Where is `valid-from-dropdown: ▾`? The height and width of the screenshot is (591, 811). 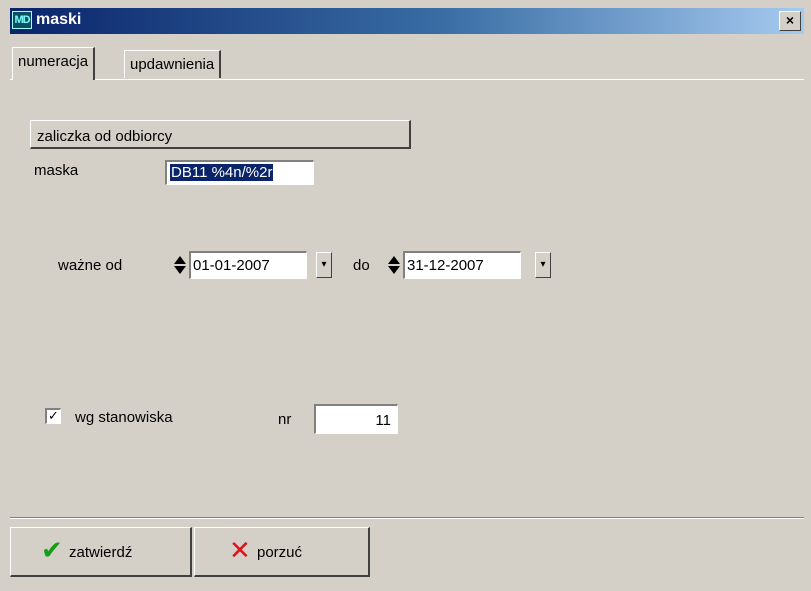
valid-from-dropdown: ▾ is located at coordinates (324, 265).